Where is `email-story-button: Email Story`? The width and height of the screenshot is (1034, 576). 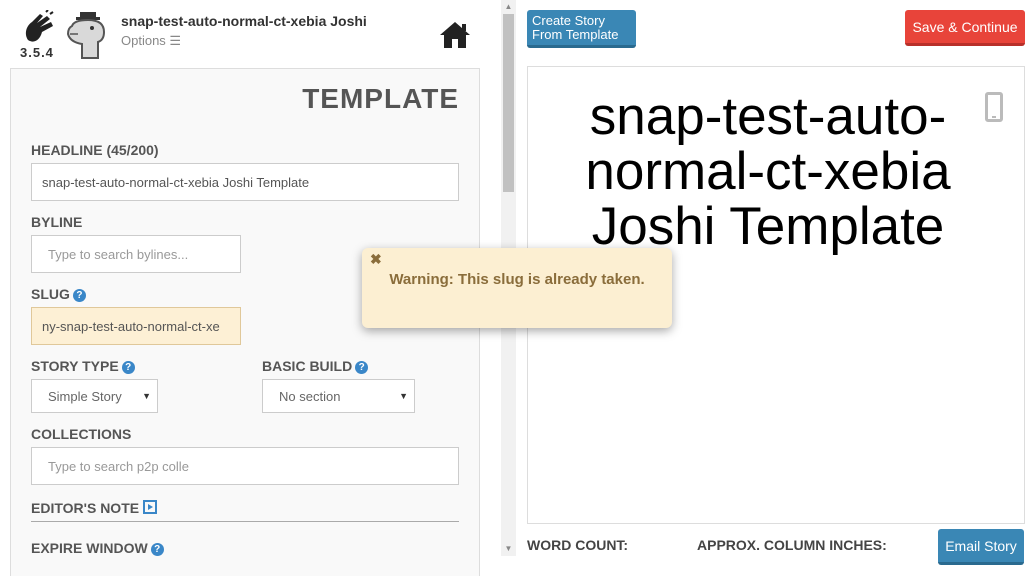 email-story-button: Email Story is located at coordinates (981, 547).